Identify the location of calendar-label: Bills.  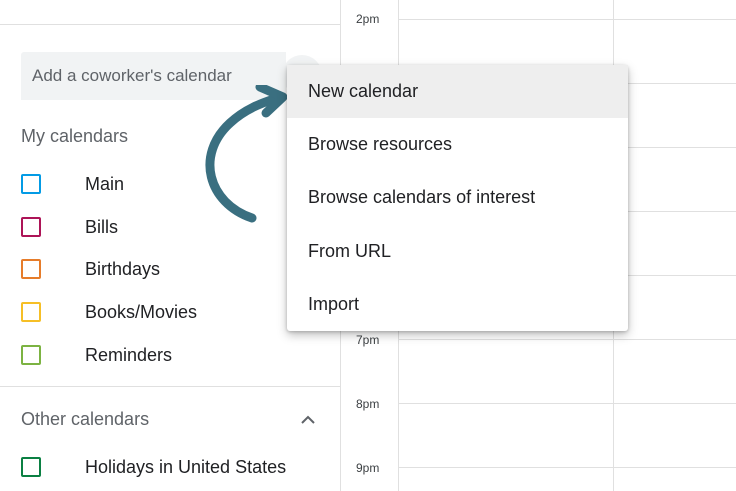
(102, 227).